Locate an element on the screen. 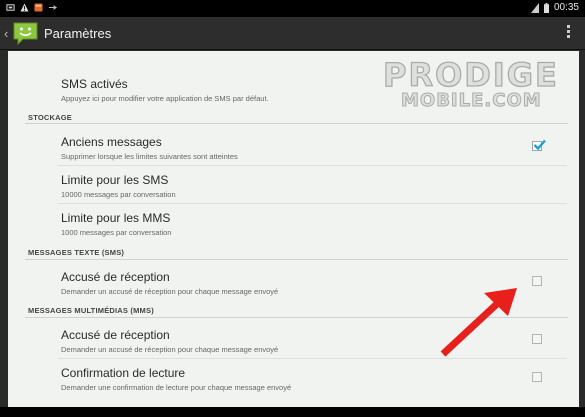  back-chevron-icon: ‹ is located at coordinates (6, 33).